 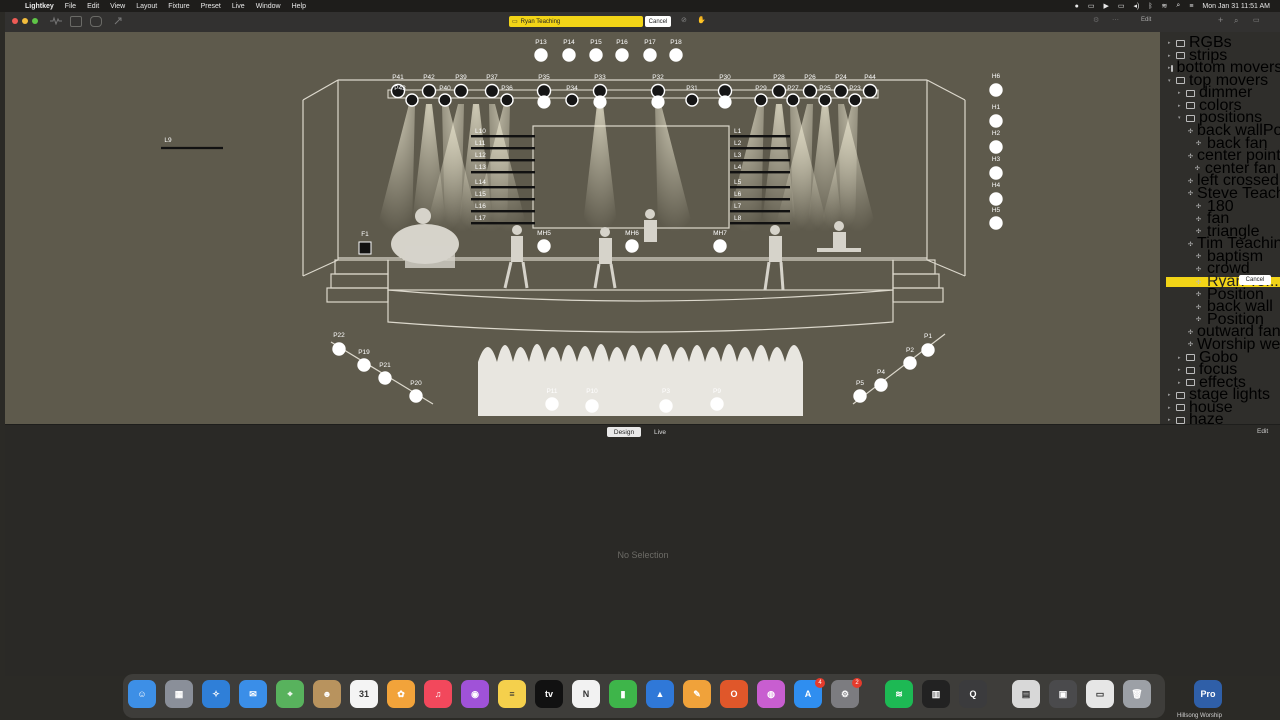 What do you see at coordinates (1178, 6) in the screenshot?
I see `search-icon: ⌕` at bounding box center [1178, 6].